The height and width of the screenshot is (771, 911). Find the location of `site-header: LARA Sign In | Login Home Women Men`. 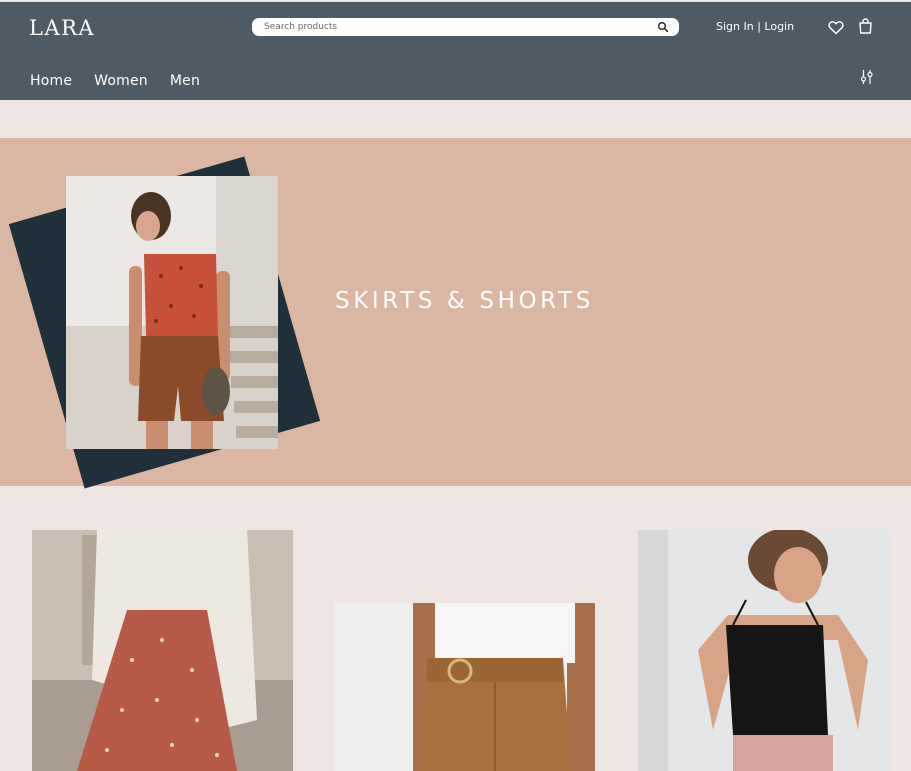

site-header: LARA Sign In | Login Home Women Men is located at coordinates (455, 50).